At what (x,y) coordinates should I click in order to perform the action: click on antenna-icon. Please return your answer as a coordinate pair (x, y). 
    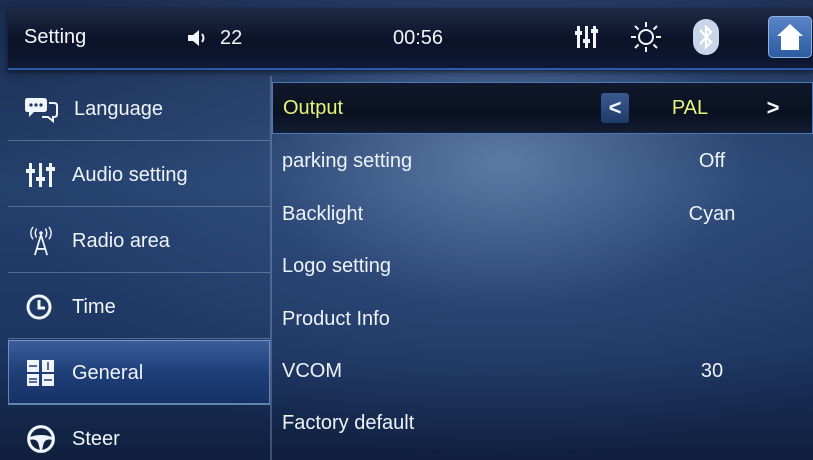
    Looking at the image, I should click on (41, 241).